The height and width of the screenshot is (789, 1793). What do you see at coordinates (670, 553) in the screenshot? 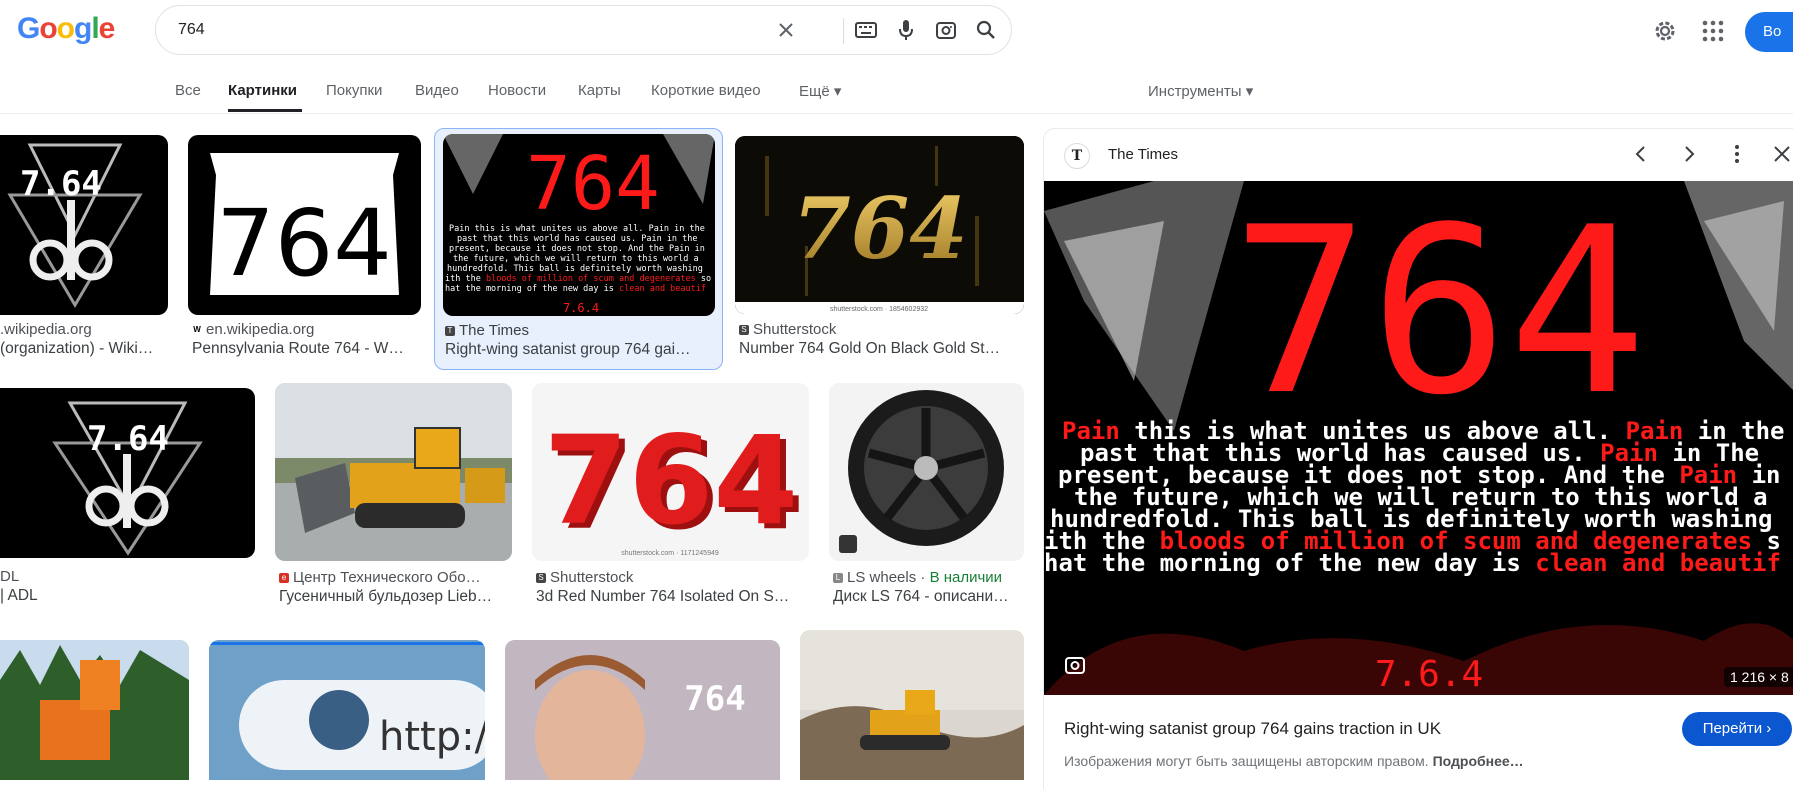
I see `thumb-watermark: shutterstock.com · 1171245949` at bounding box center [670, 553].